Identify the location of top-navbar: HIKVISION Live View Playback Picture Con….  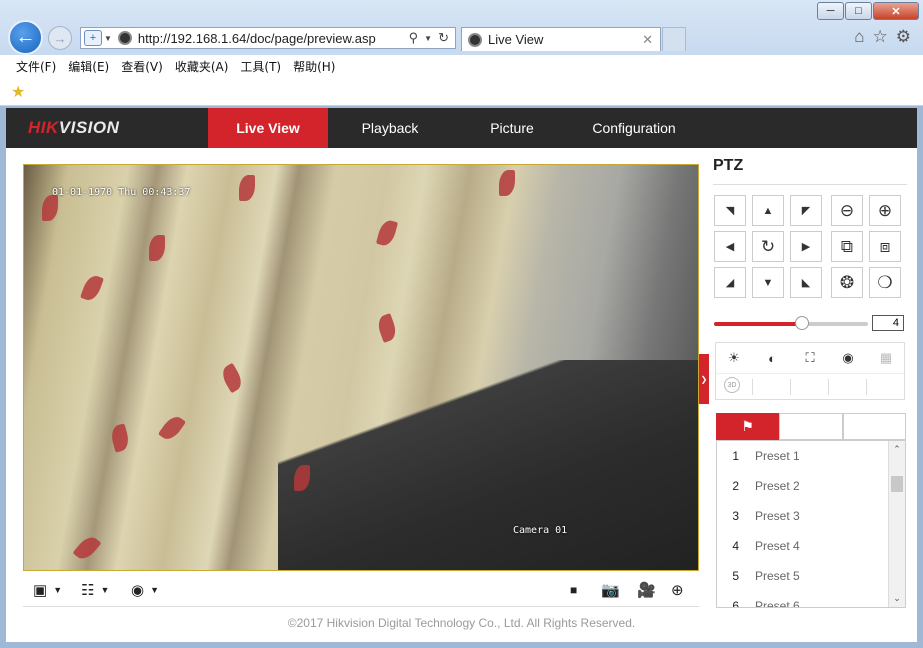
(461, 128).